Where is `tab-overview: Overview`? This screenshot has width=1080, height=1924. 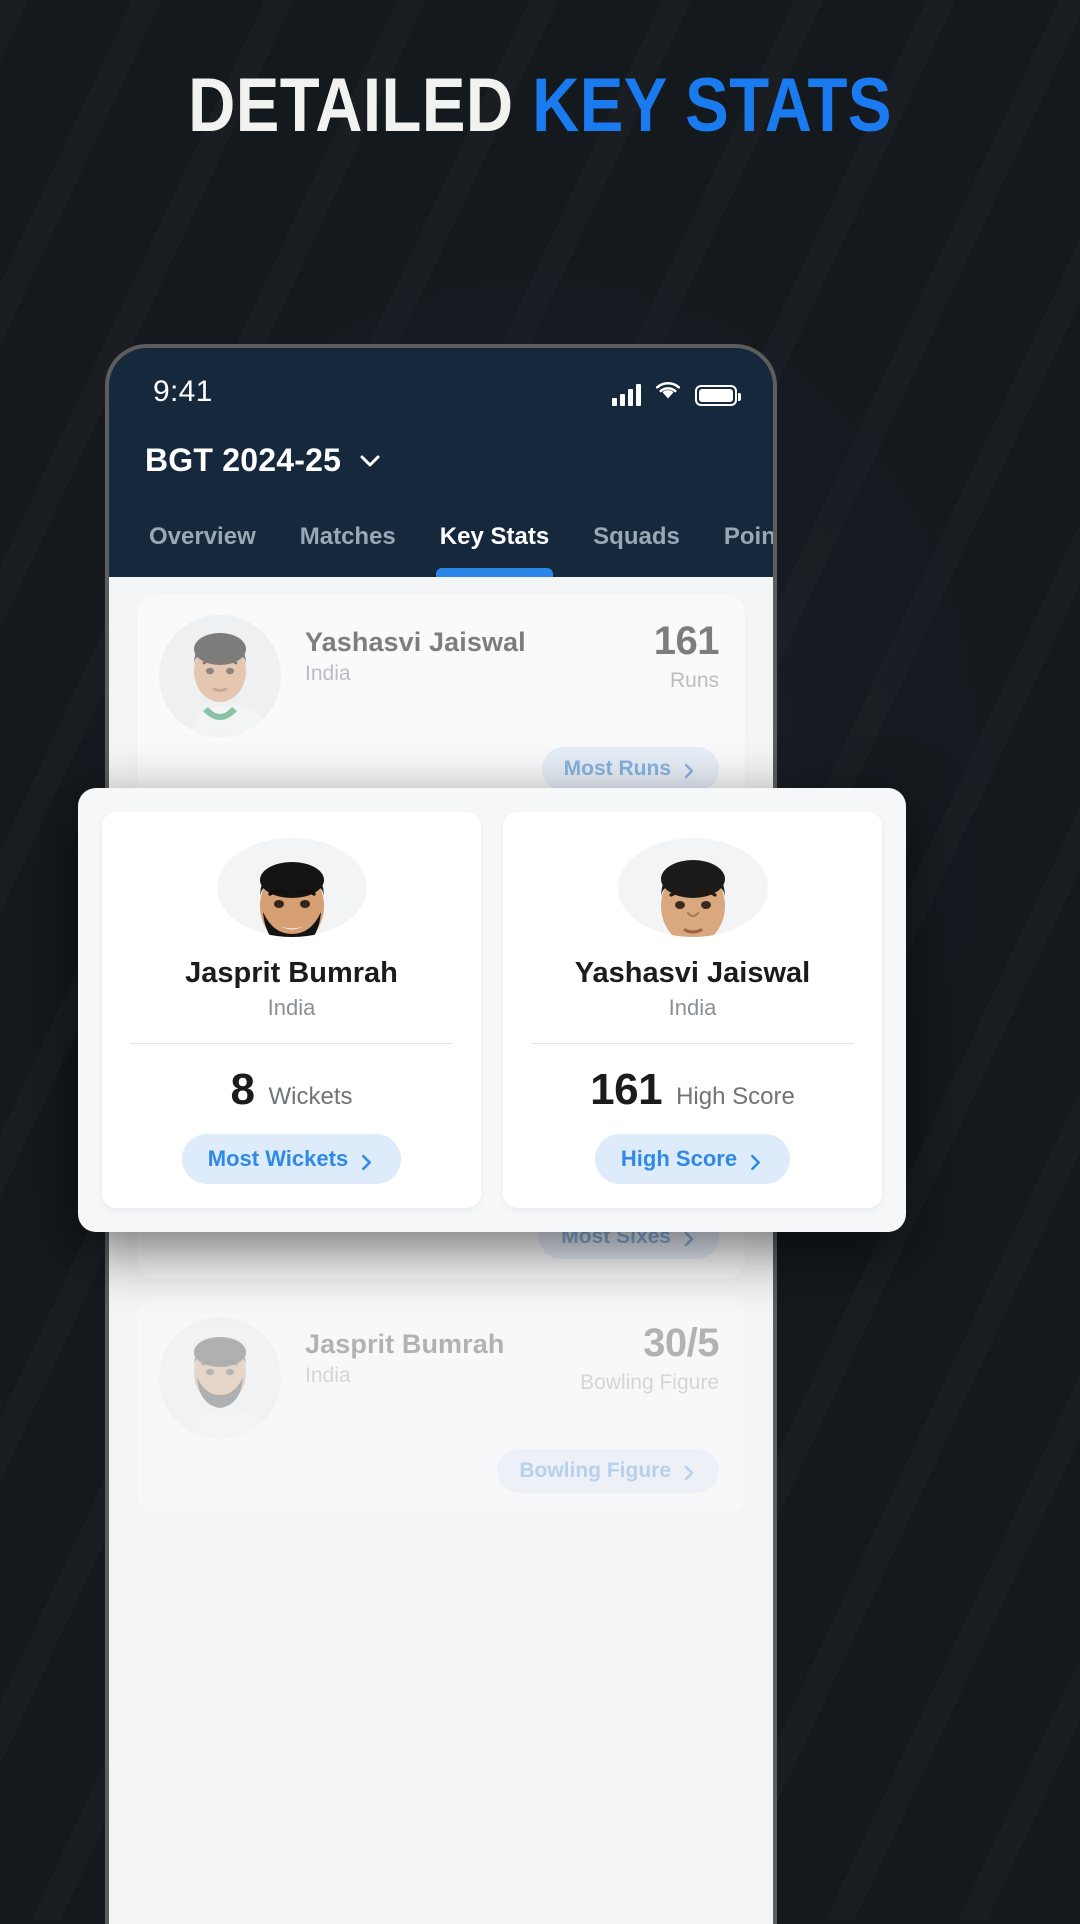
tab-overview: Overview is located at coordinates (202, 545).